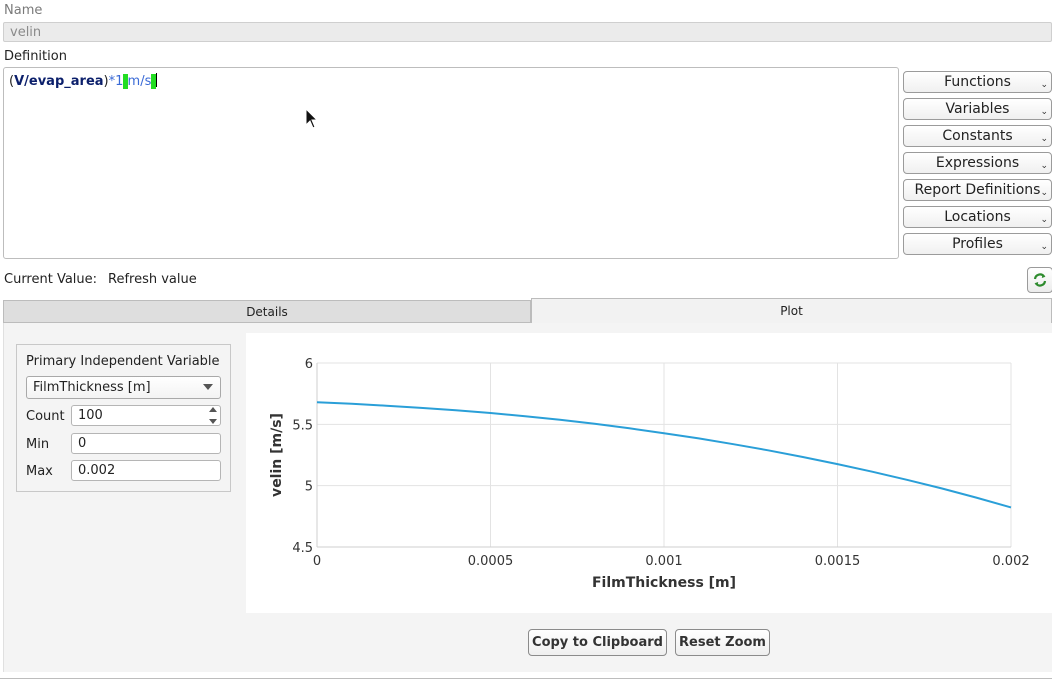 Image resolution: width=1052 pixels, height=690 pixels. I want to click on group-title: Primary Independent Variable, so click(123, 361).